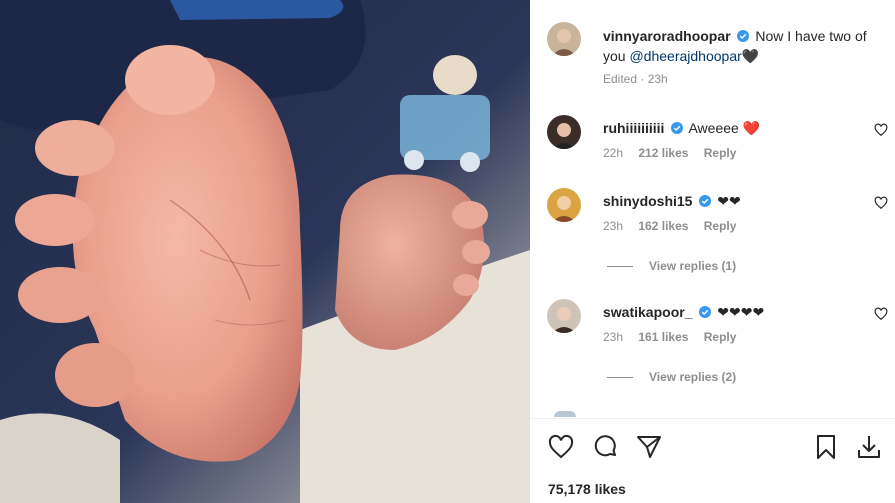  I want to click on comment-username: shinydoshi15, so click(647, 201).